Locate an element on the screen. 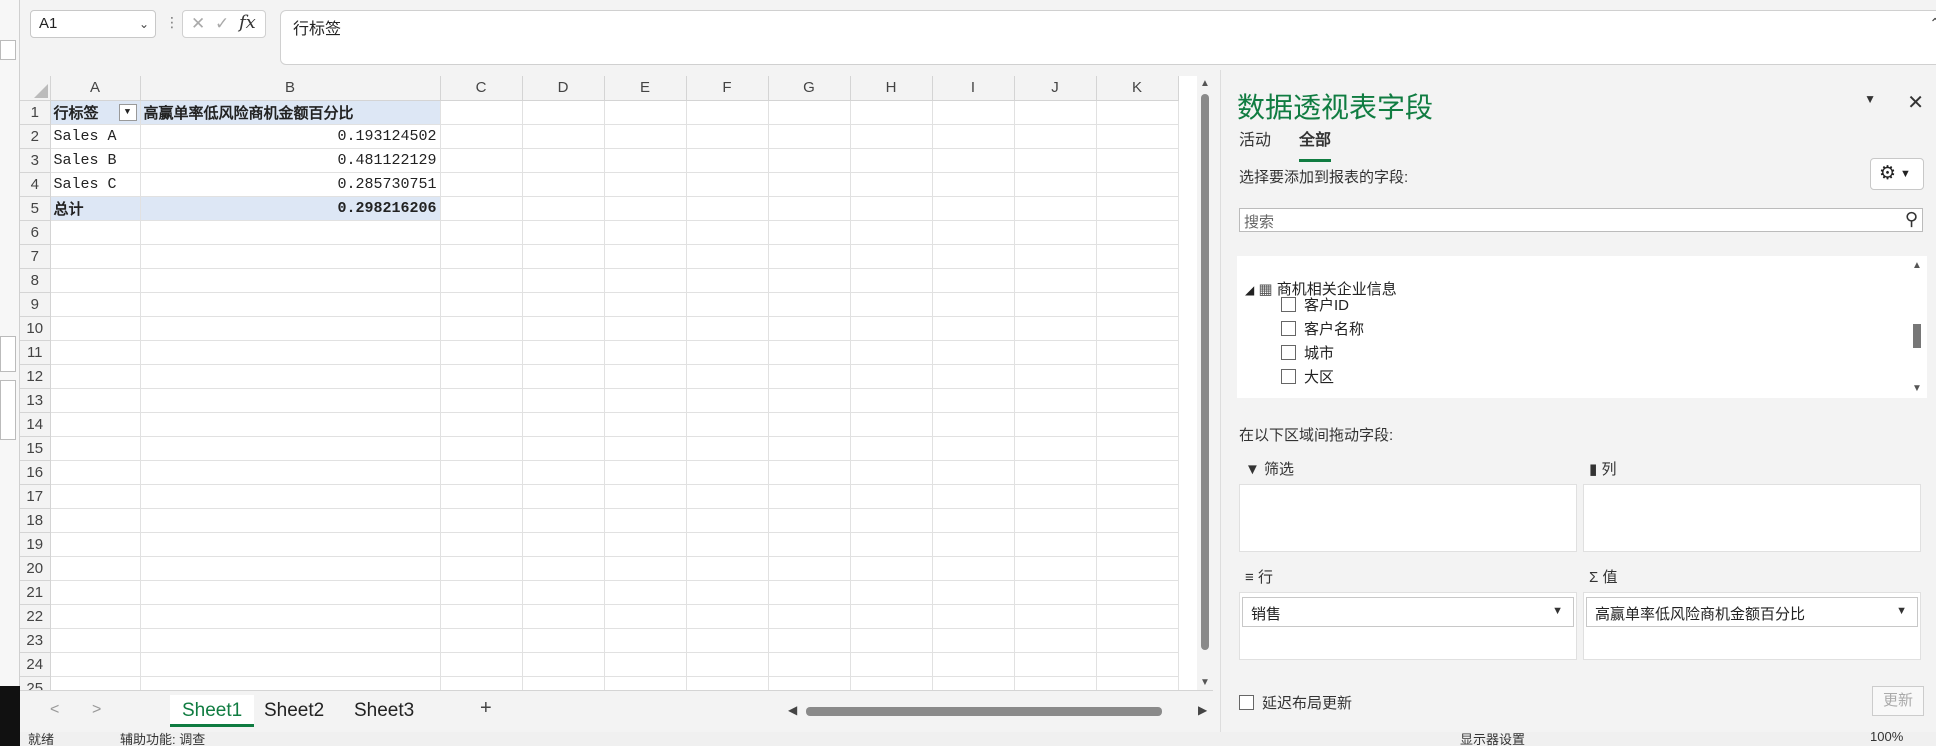  column-header-b: B is located at coordinates (290, 88).